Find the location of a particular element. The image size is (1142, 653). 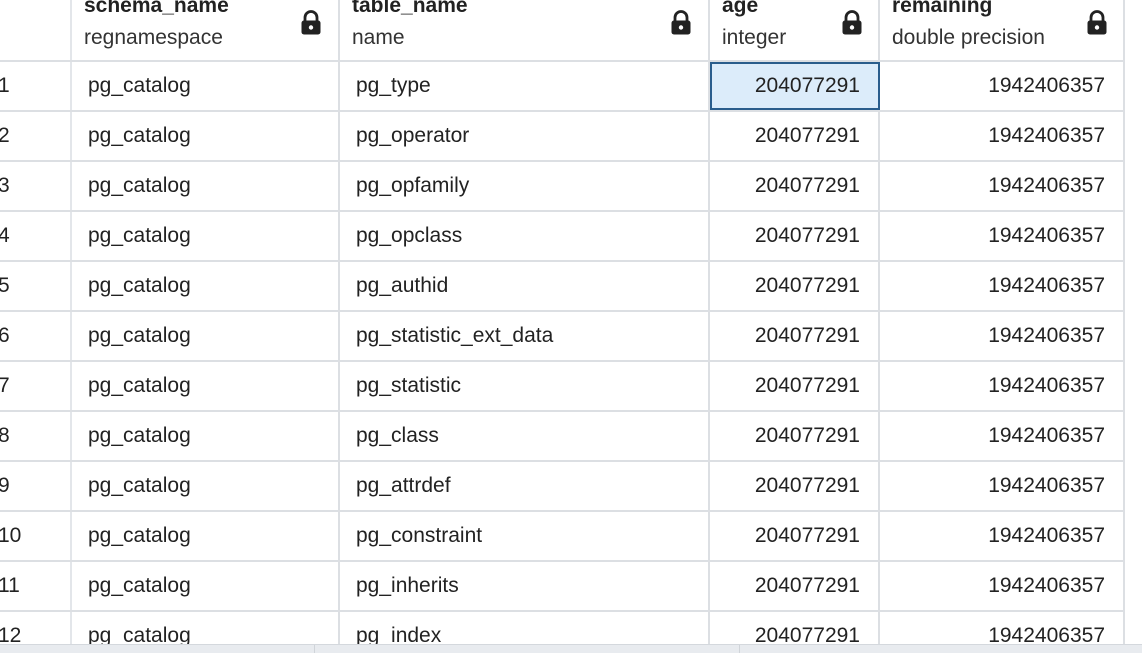

cell-table-name: pg_class is located at coordinates (525, 436).